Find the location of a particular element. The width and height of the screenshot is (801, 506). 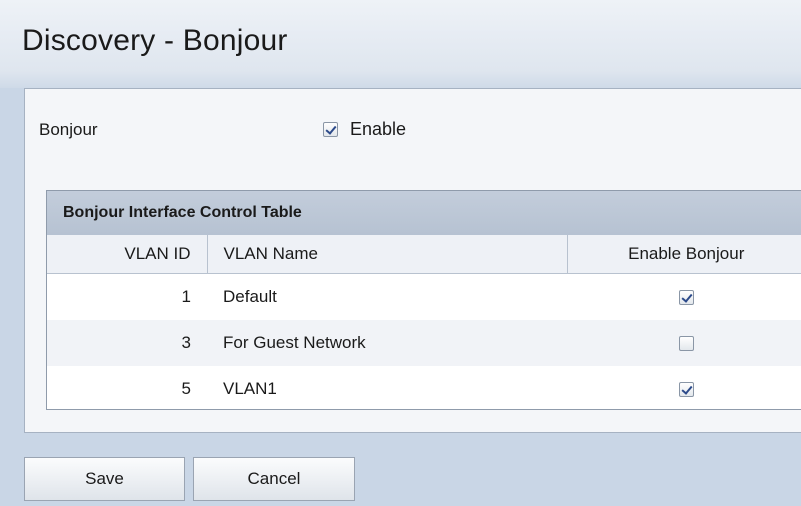

column-header-vlan-name: VLAN Name is located at coordinates (387, 254).